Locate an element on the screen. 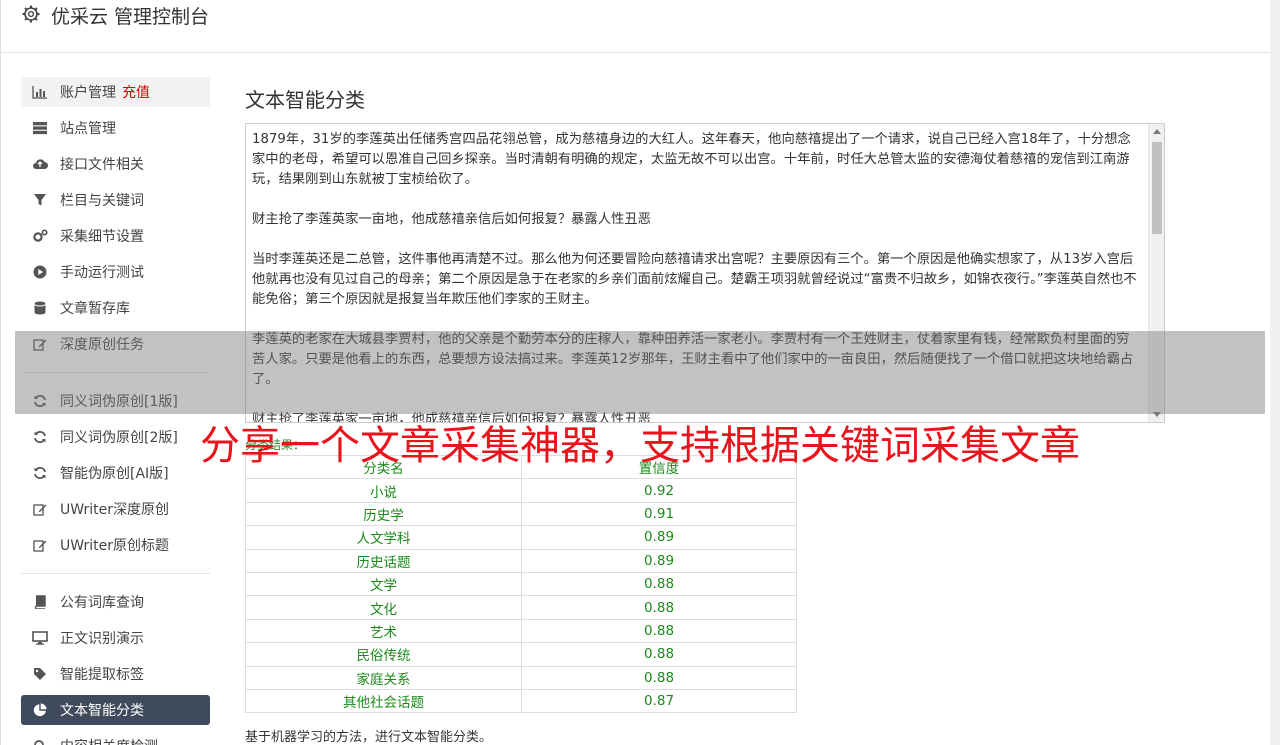  sidebar-item-label: 内容相关度检测 is located at coordinates (109, 740).